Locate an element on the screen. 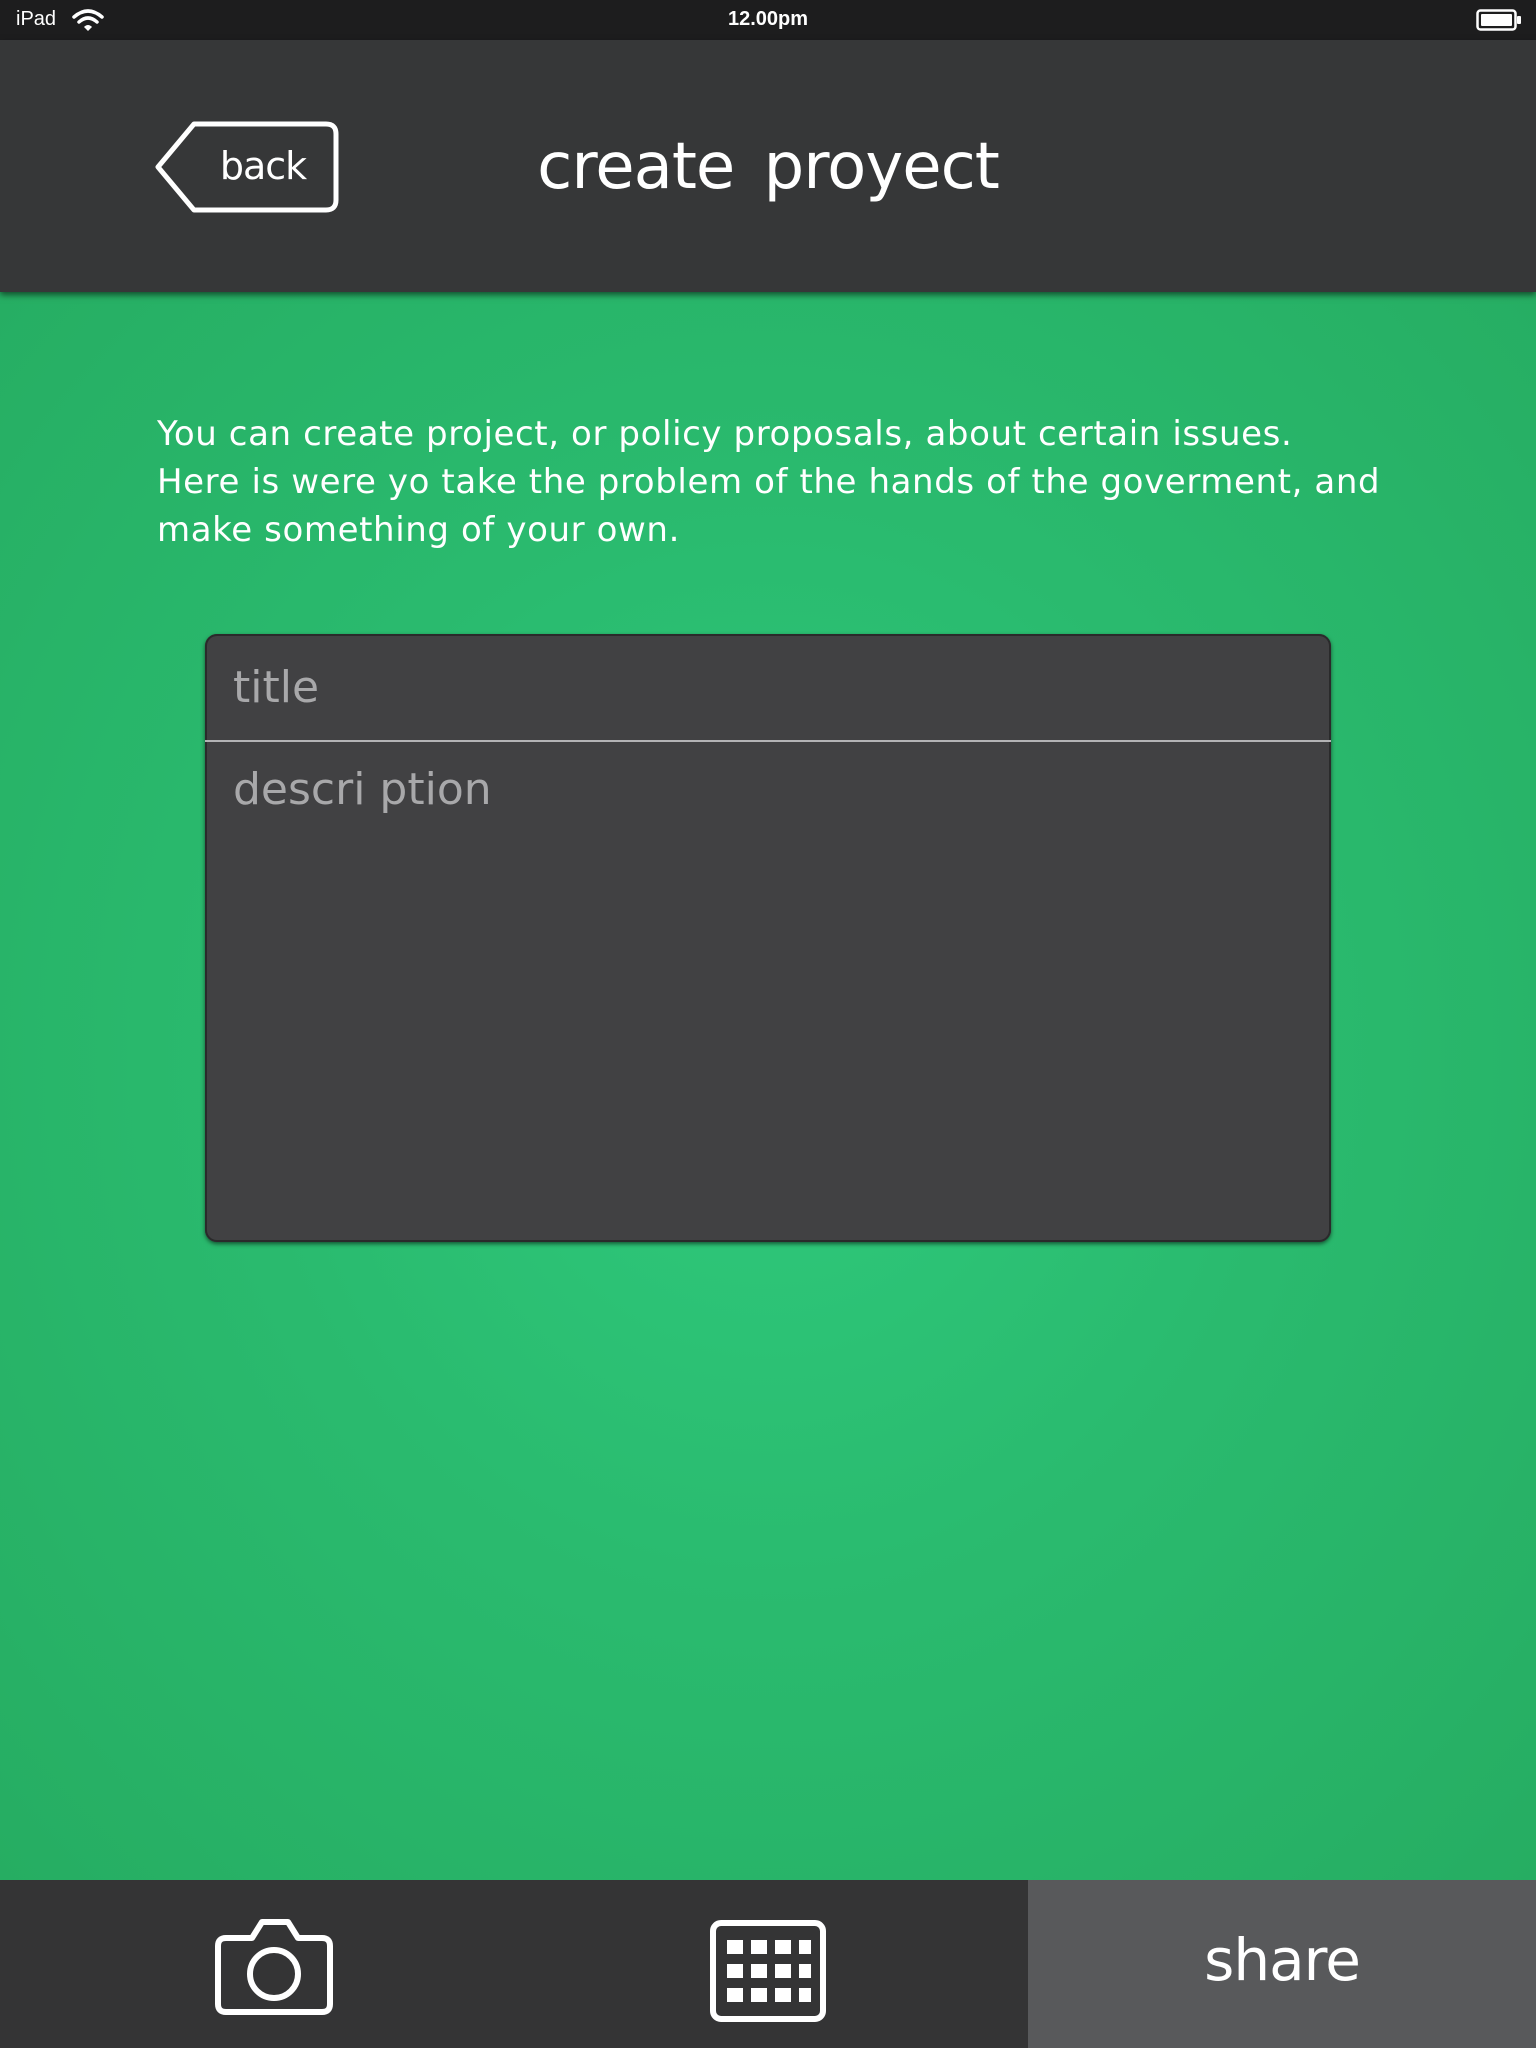 This screenshot has height=2048, width=1536. grid-button is located at coordinates (788, 1964).